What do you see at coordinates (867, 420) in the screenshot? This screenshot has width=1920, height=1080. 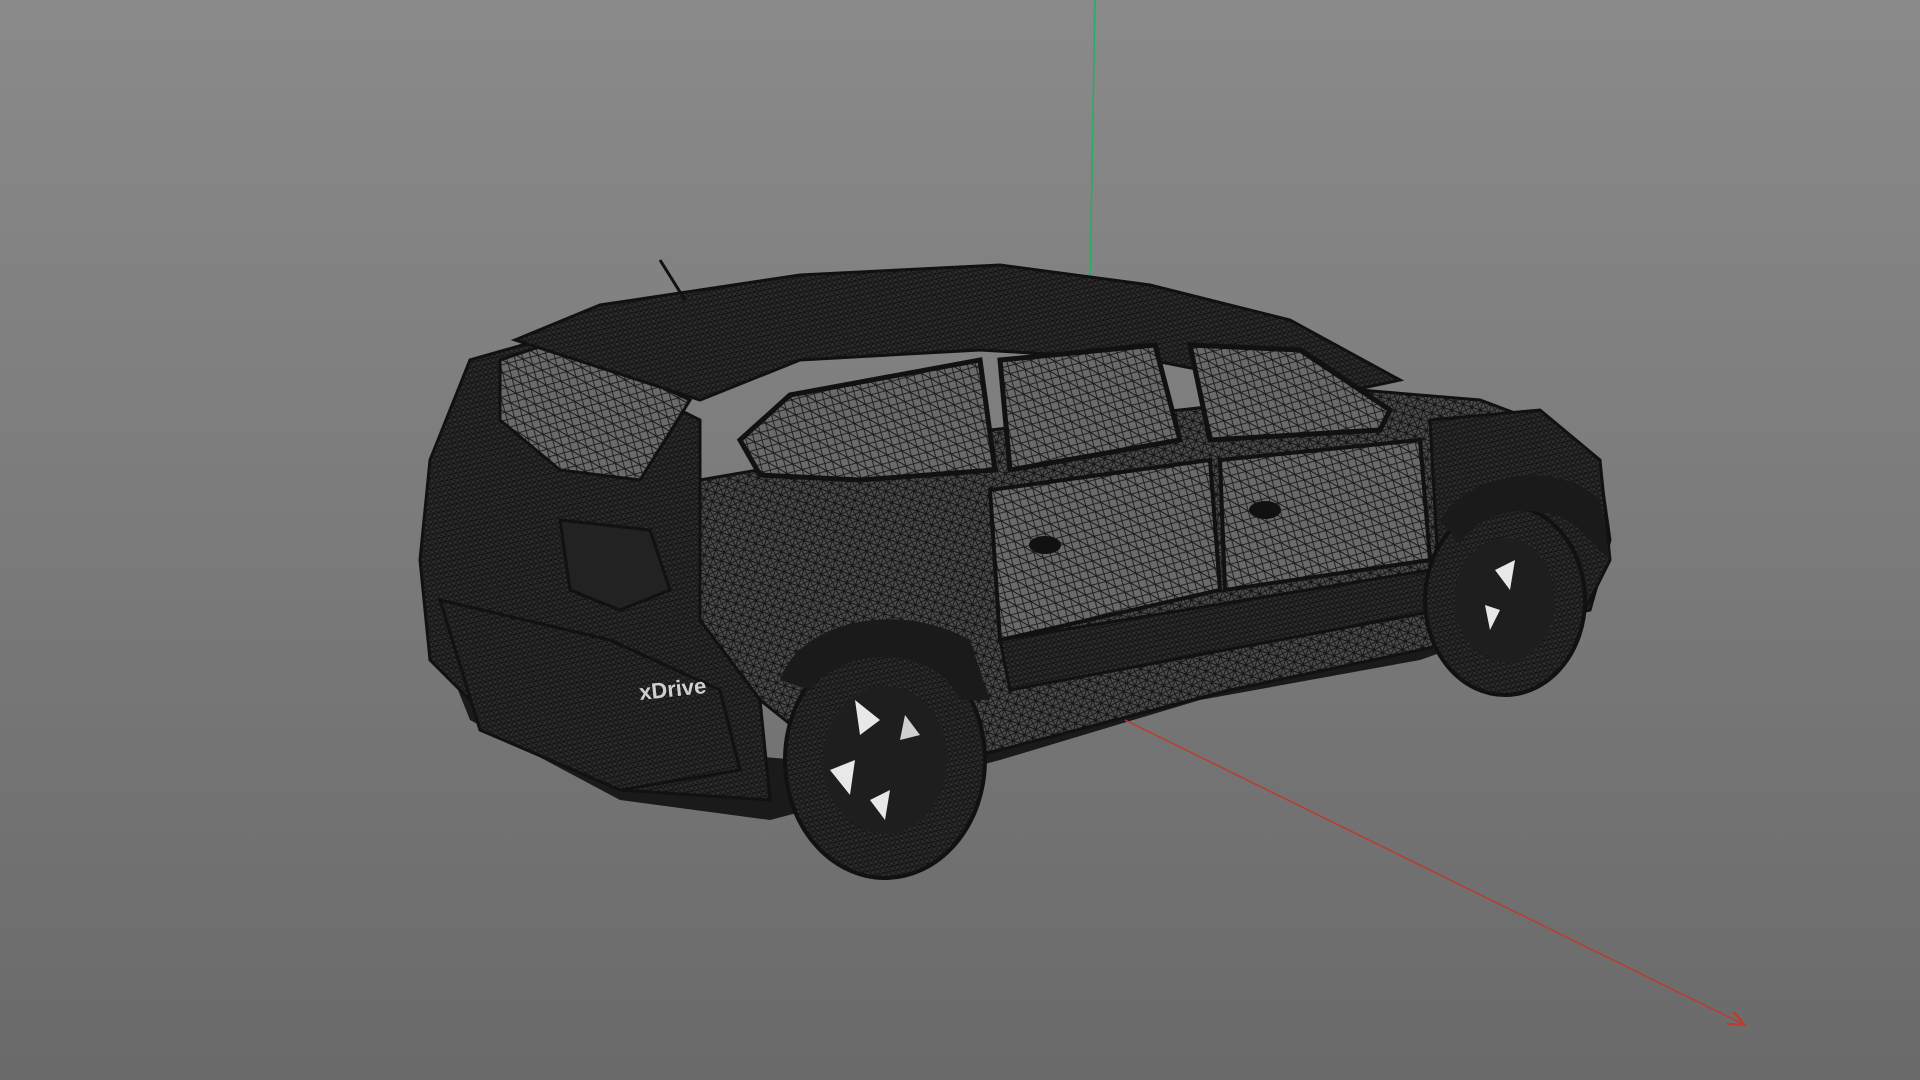 I see `car-window-rear` at bounding box center [867, 420].